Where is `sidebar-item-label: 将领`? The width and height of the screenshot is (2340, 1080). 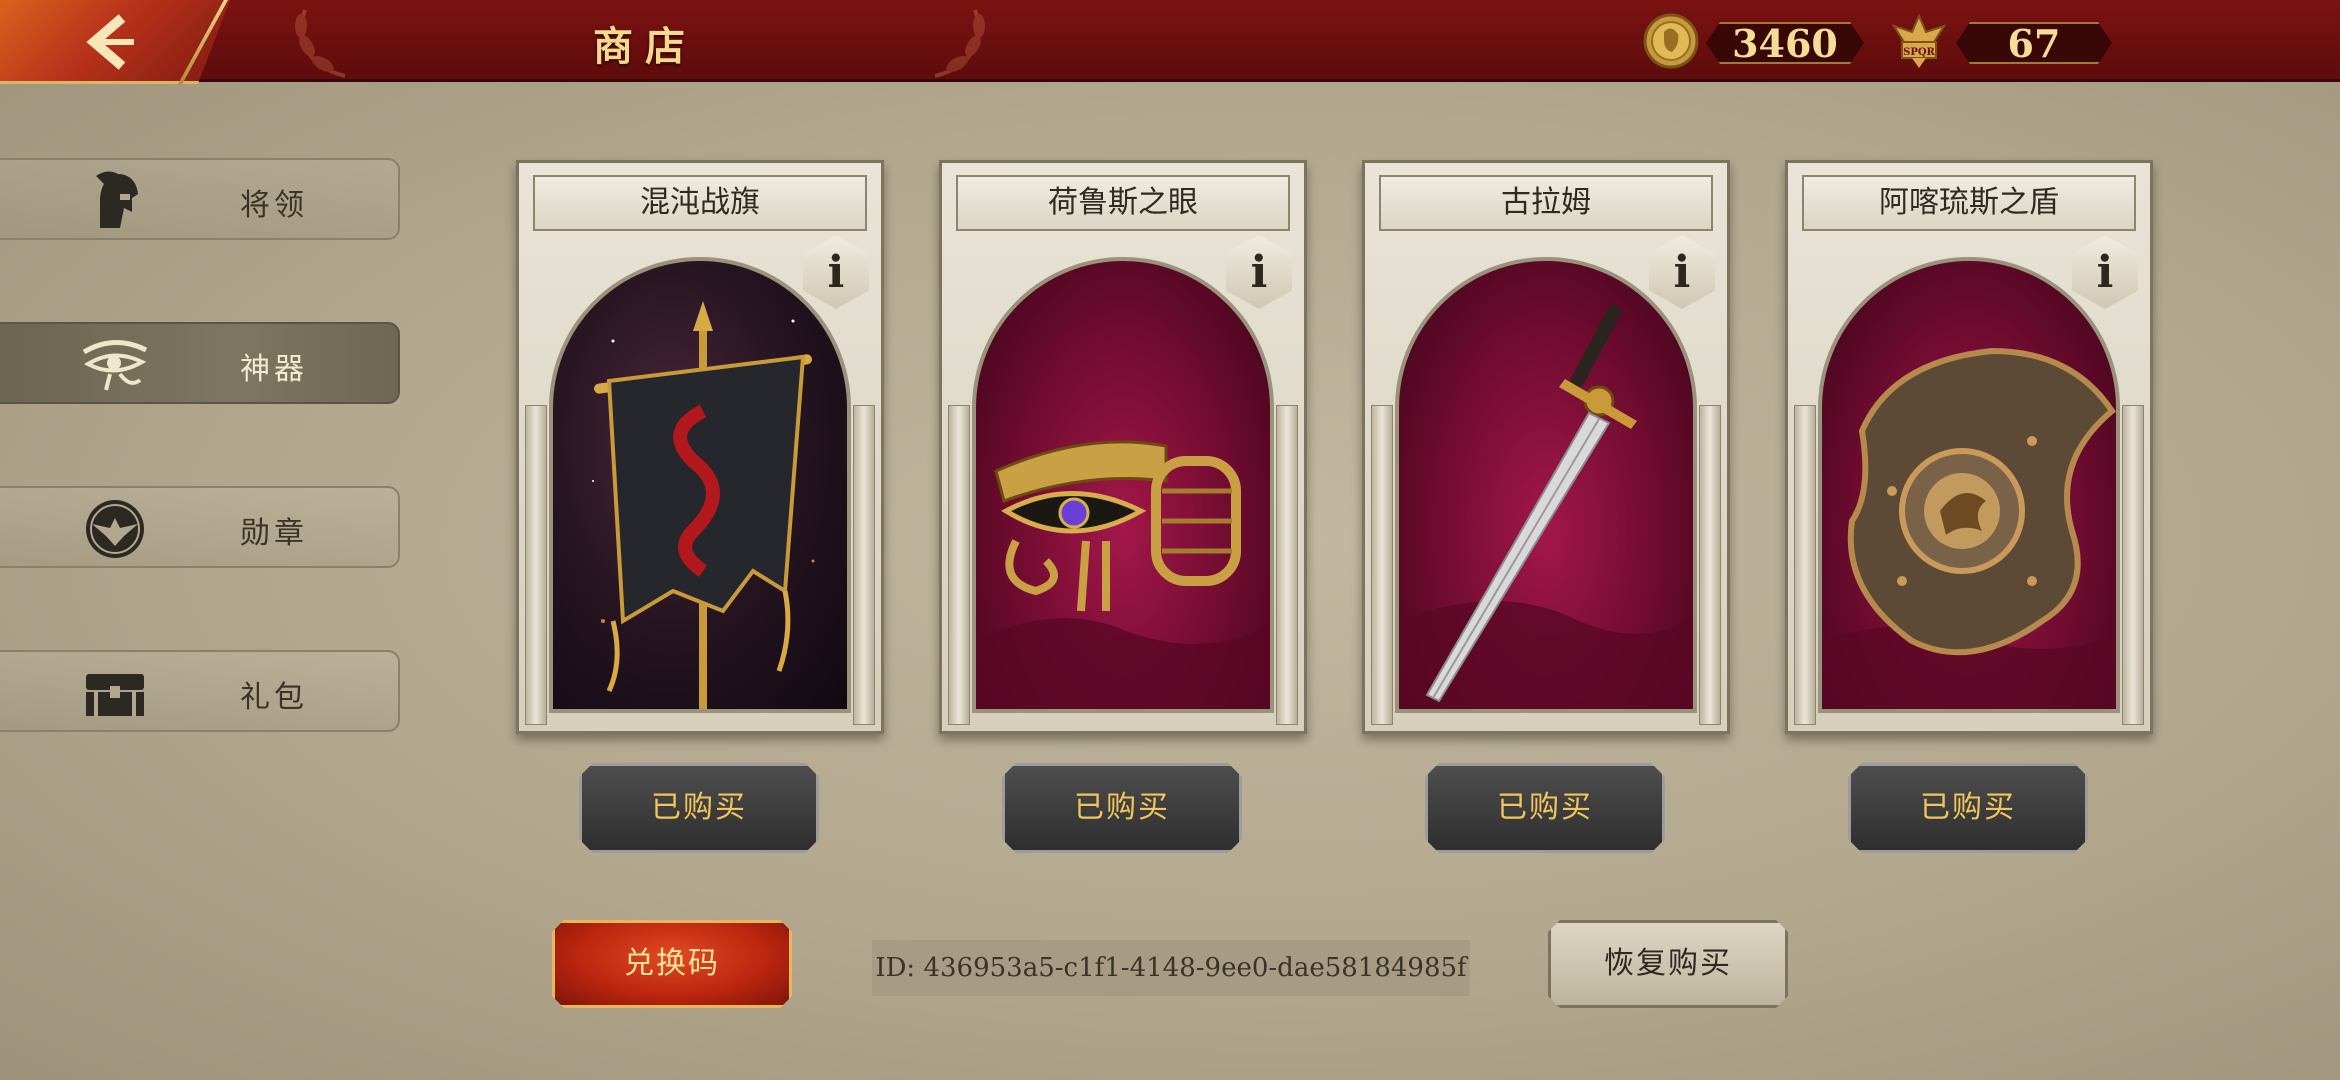
sidebar-item-label: 将领 is located at coordinates (274, 205).